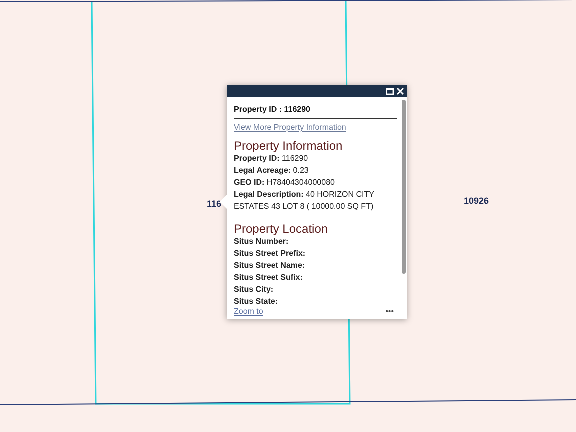  What do you see at coordinates (400, 91) in the screenshot?
I see `close-icon` at bounding box center [400, 91].